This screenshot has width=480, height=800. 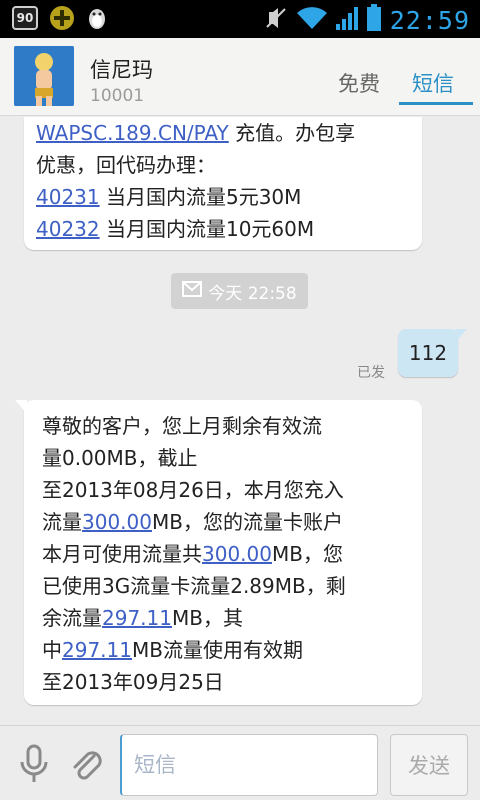 I want to click on message-line: 余流量297.11MB，其, so click(x=223, y=618).